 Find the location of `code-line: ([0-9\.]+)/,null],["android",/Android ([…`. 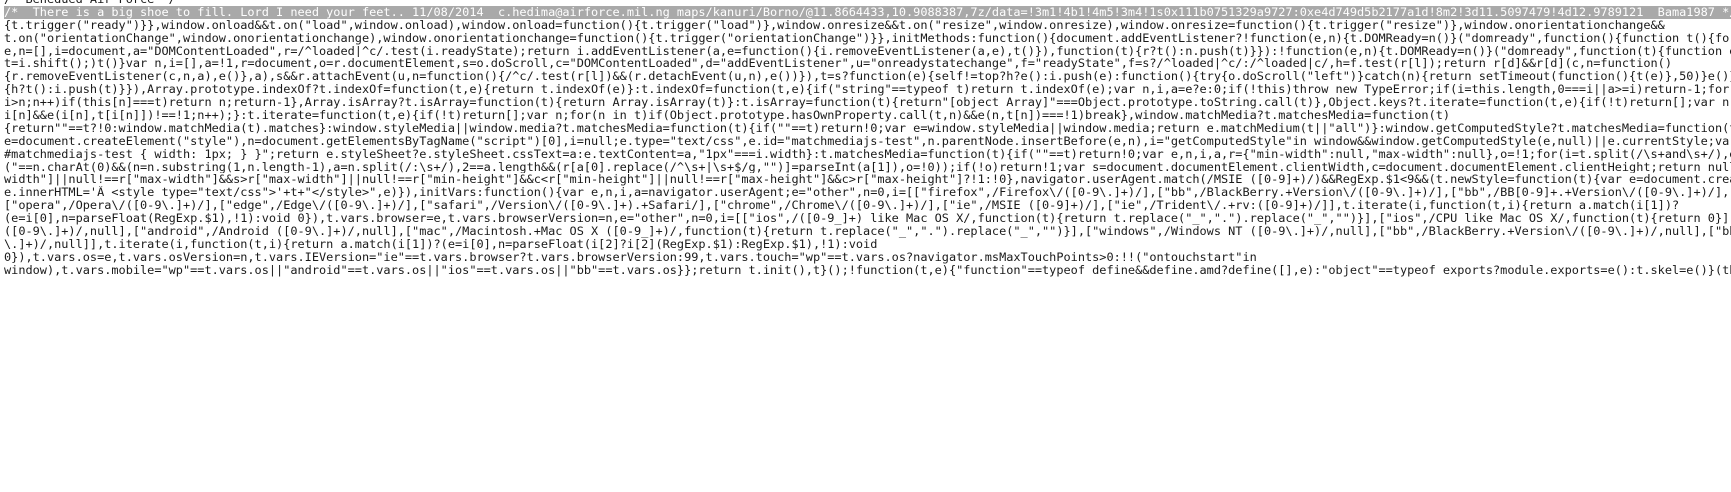

code-line: ([0-9\.]+)/,null],["android",/Android ([… is located at coordinates (867, 231).